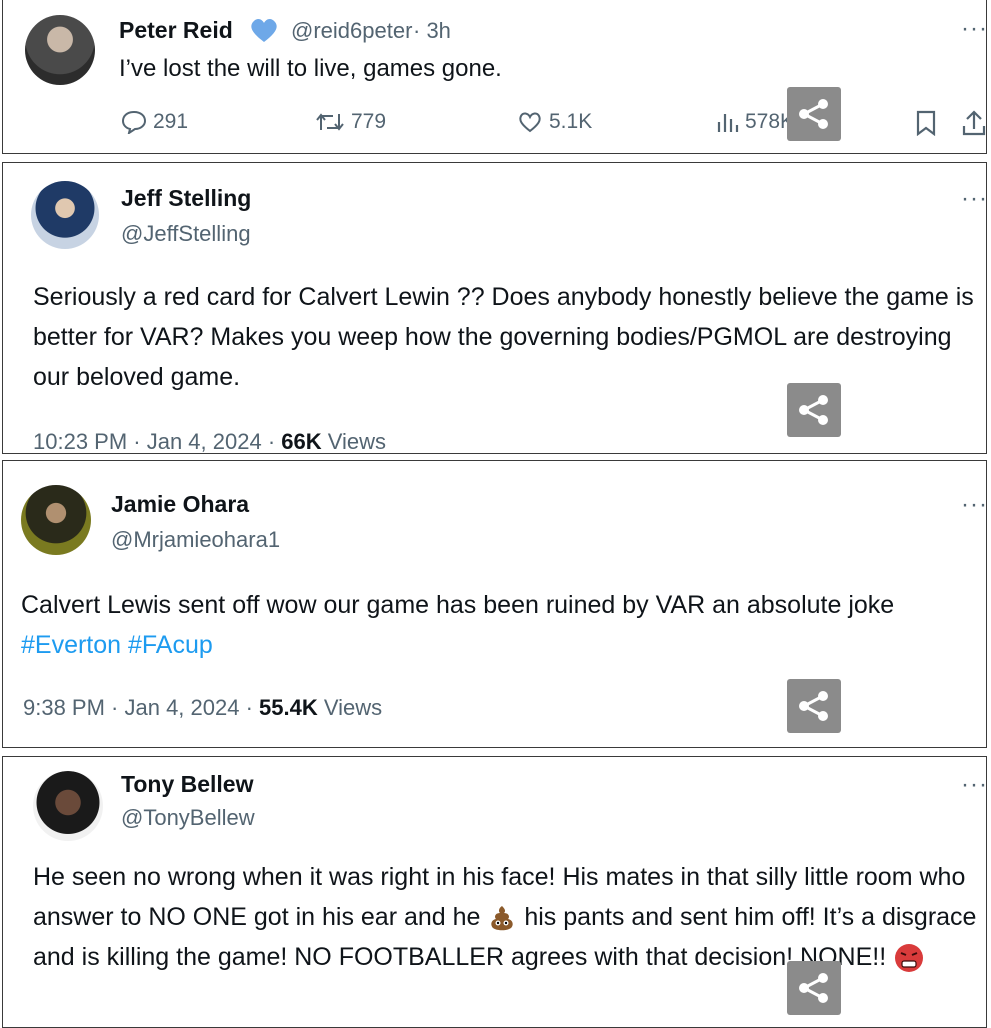 This screenshot has width=991, height=1028. I want to click on views-count: 55.4K, so click(288, 707).